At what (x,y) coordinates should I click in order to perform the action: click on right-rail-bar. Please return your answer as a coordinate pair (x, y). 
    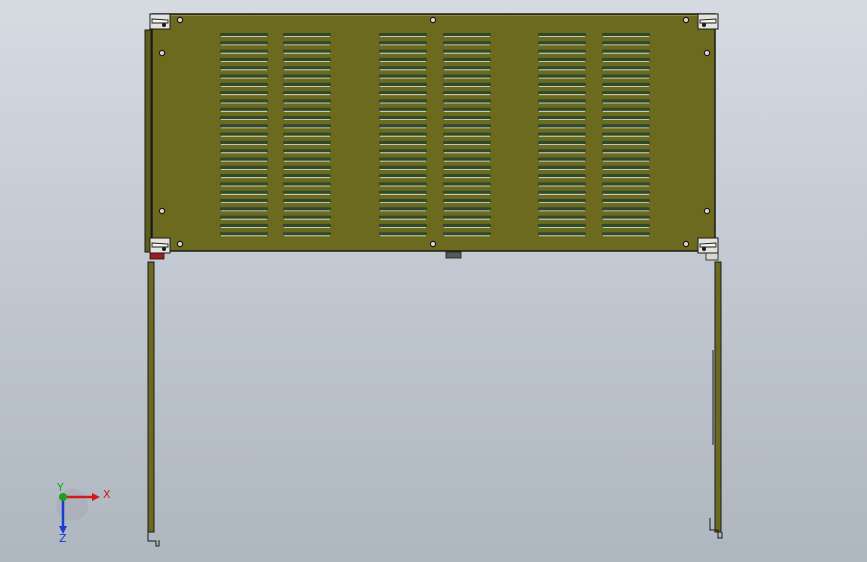
    Looking at the image, I should click on (718, 397).